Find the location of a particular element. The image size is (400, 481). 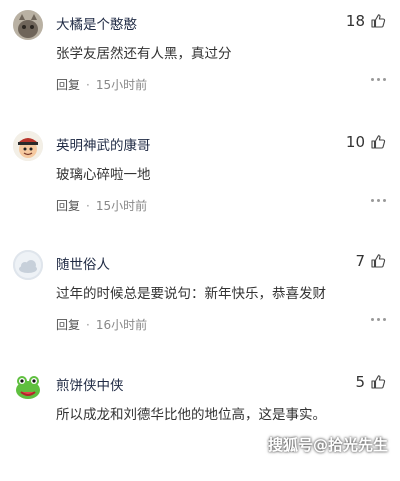

comment-text: 张学友居然还有人黑，真过分 is located at coordinates (144, 54).